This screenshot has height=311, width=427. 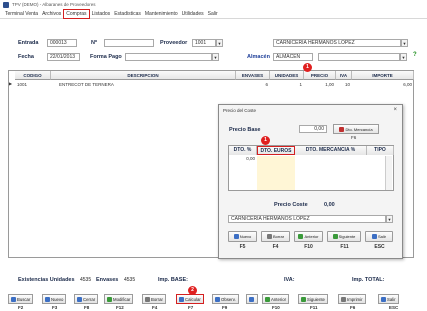 What do you see at coordinates (313, 129) in the screenshot?
I see `precio-base-field: 0,00` at bounding box center [313, 129].